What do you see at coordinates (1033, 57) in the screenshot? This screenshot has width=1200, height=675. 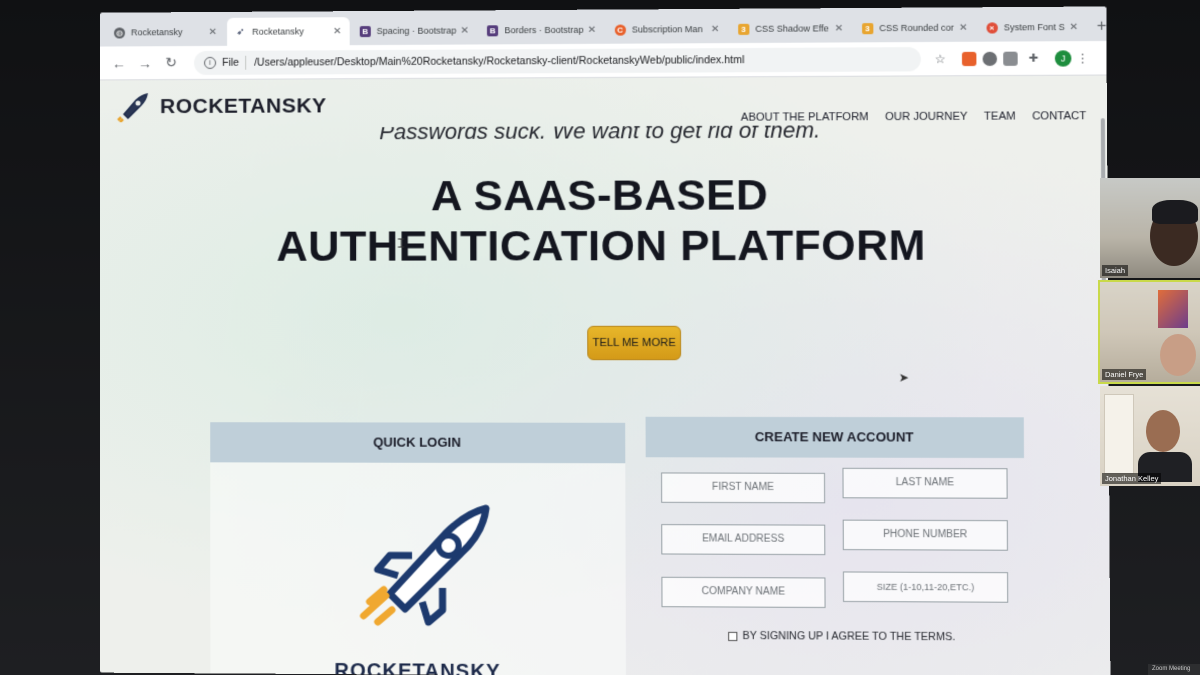 I see `puzzle-icon: ✚` at bounding box center [1033, 57].